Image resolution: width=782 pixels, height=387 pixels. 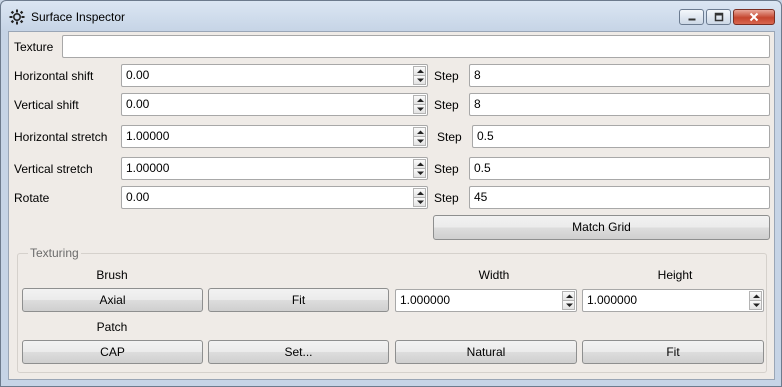 I want to click on vertical-shift-step-input: 8, so click(x=619, y=104).